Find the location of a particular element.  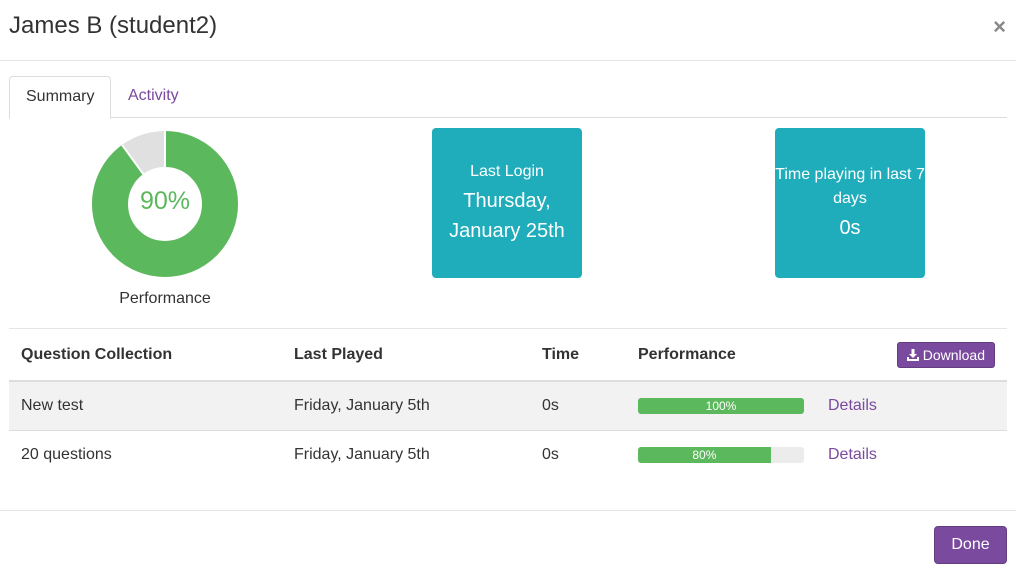

progress-track: 100% is located at coordinates (721, 405).